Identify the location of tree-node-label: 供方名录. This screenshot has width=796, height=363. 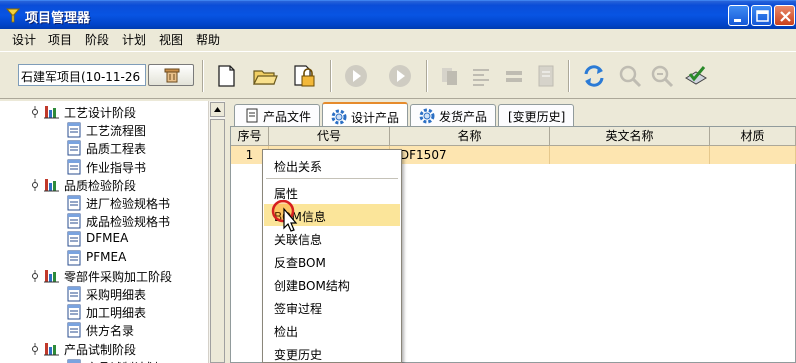
(110, 331).